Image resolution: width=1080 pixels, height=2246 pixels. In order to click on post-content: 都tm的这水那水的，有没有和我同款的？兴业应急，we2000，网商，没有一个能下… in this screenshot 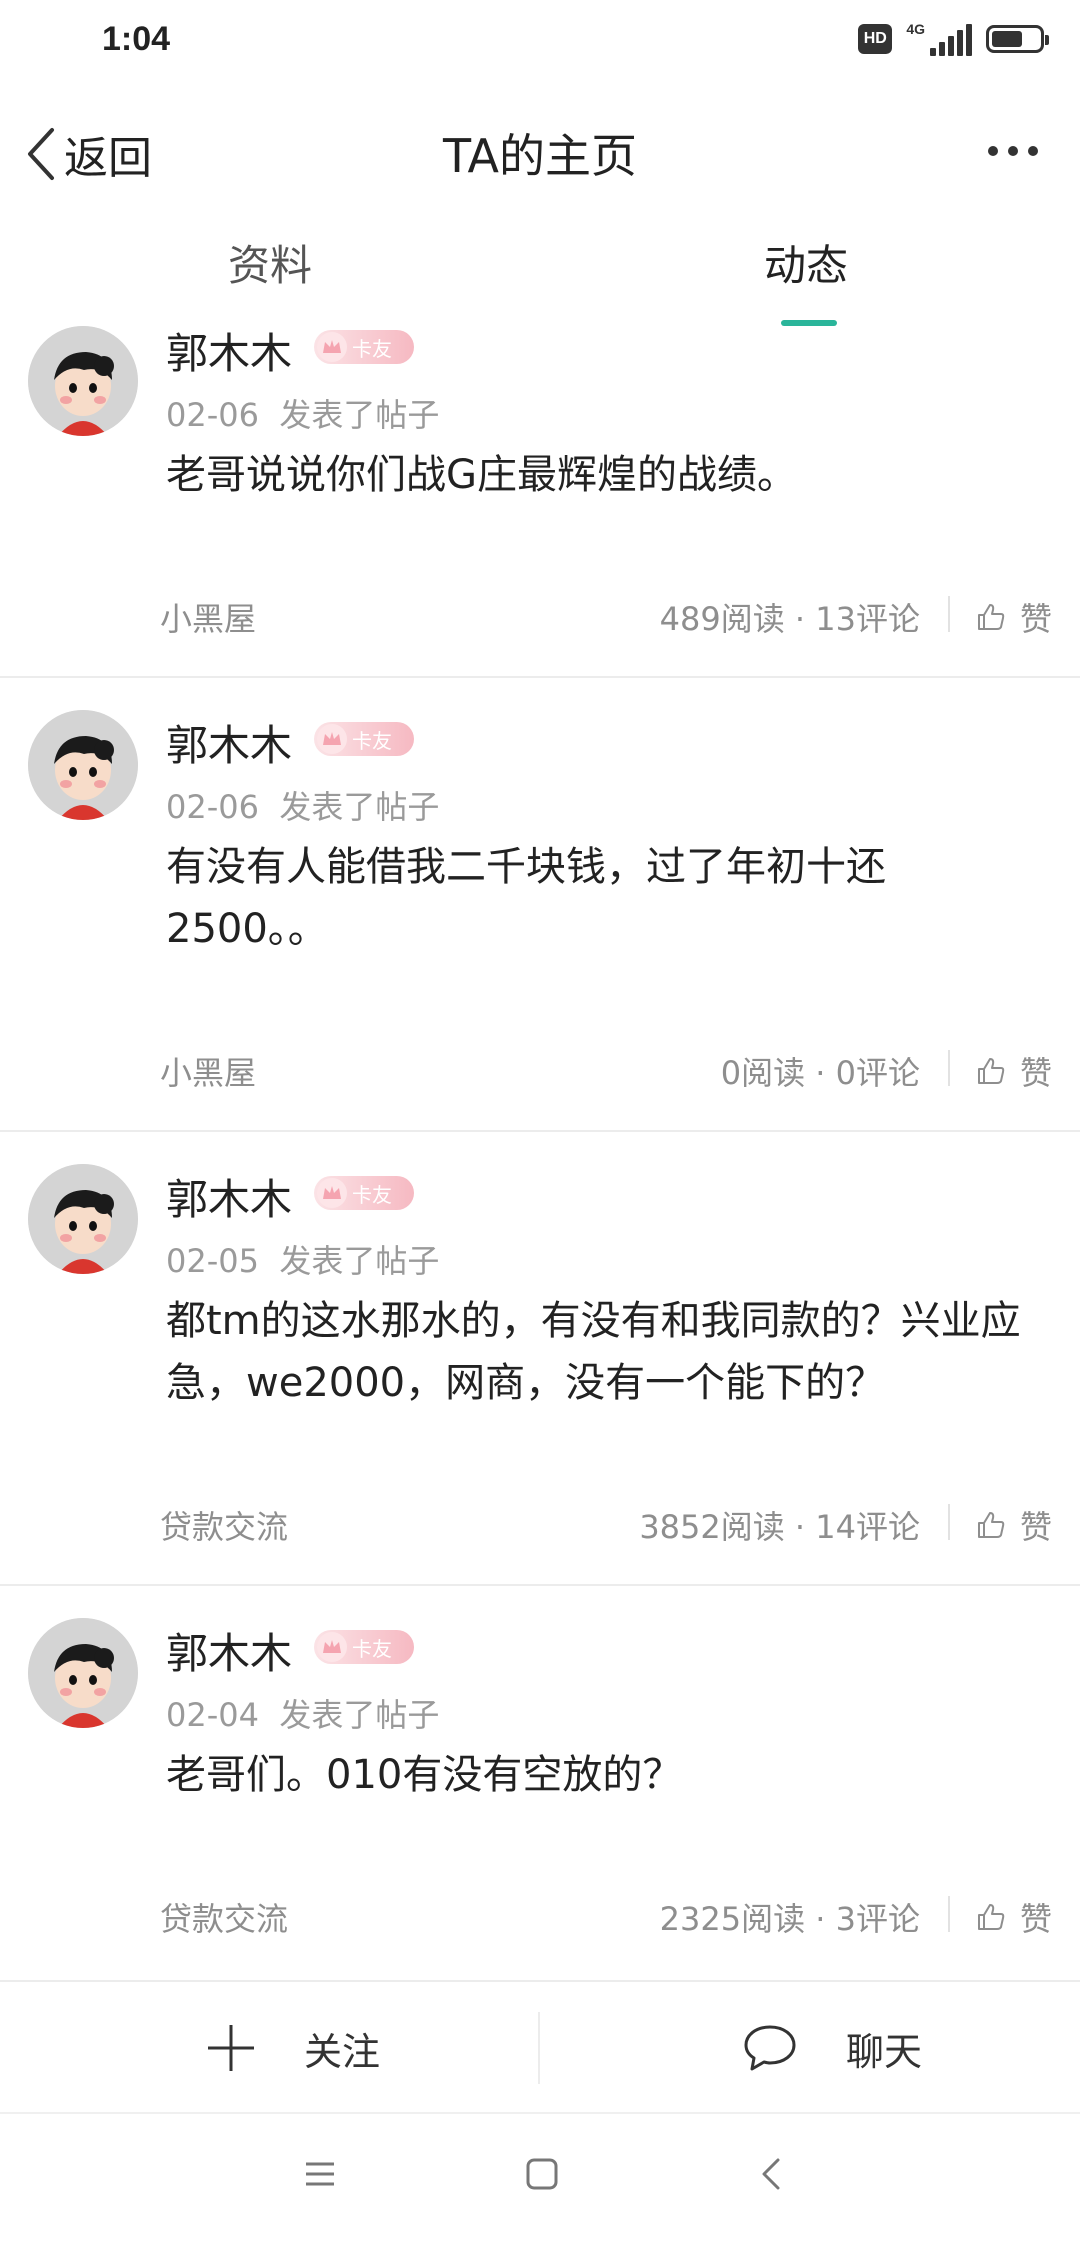, I will do `click(606, 1352)`.